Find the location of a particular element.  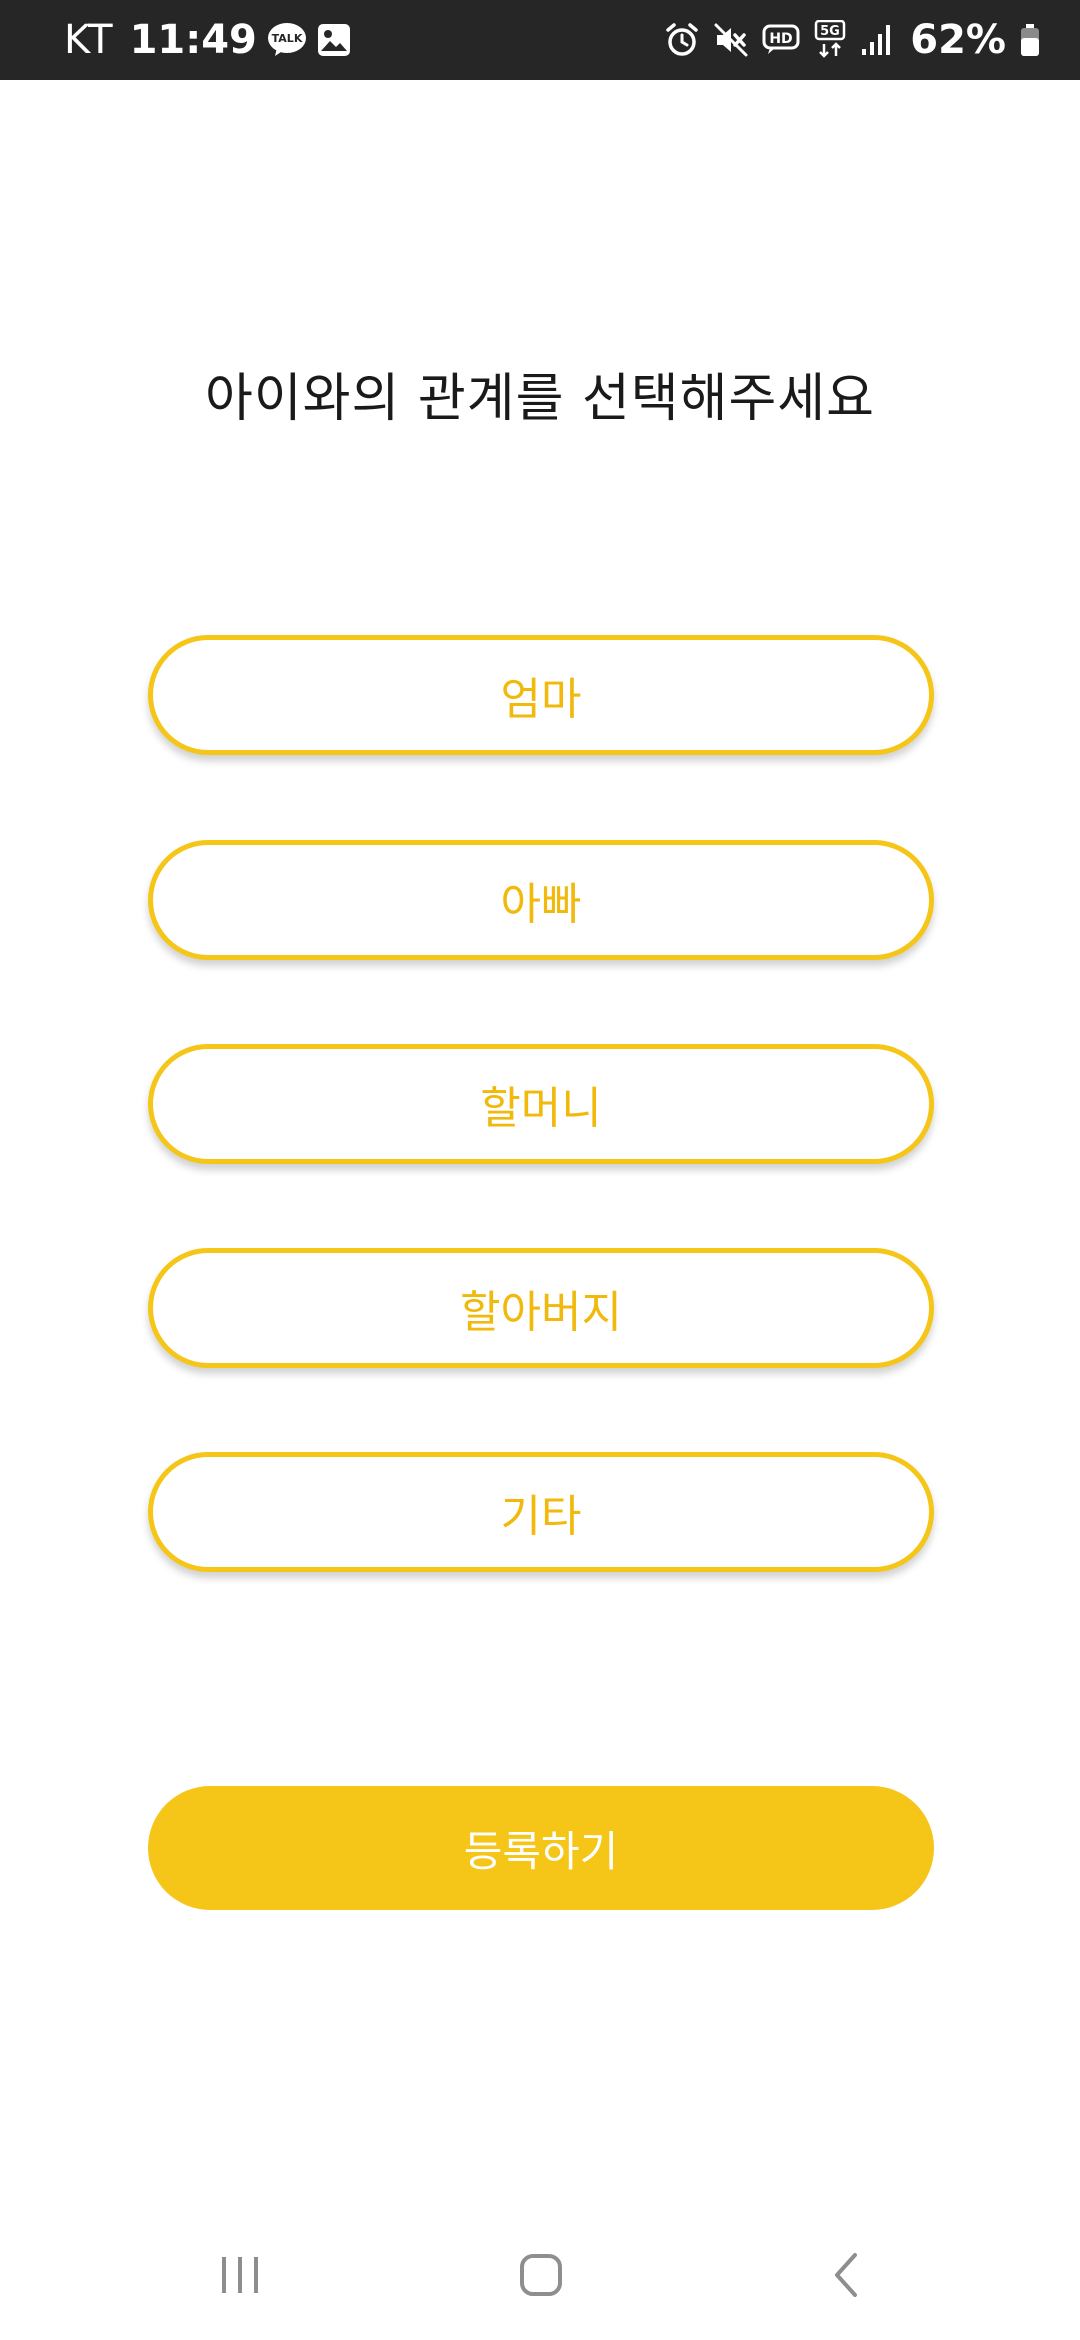

home-icon is located at coordinates (541, 2275).